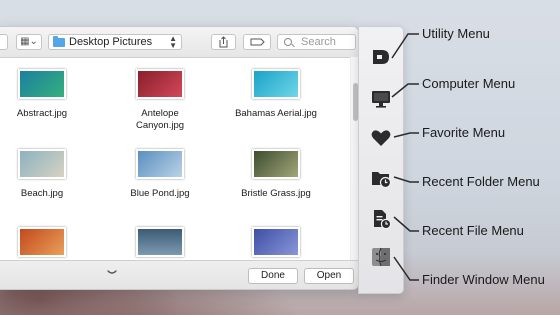 Image resolution: width=560 pixels, height=315 pixels. I want to click on file-item: Antelope Canyon.jpg, so click(160, 100).